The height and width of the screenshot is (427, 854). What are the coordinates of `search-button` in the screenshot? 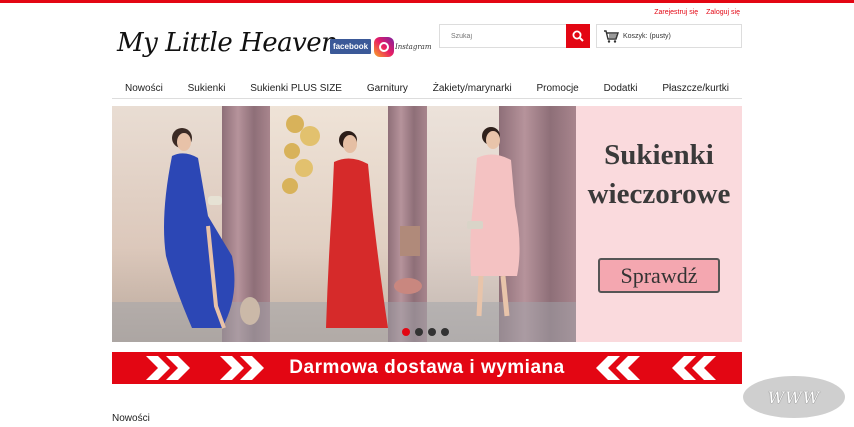 It's located at (578, 36).